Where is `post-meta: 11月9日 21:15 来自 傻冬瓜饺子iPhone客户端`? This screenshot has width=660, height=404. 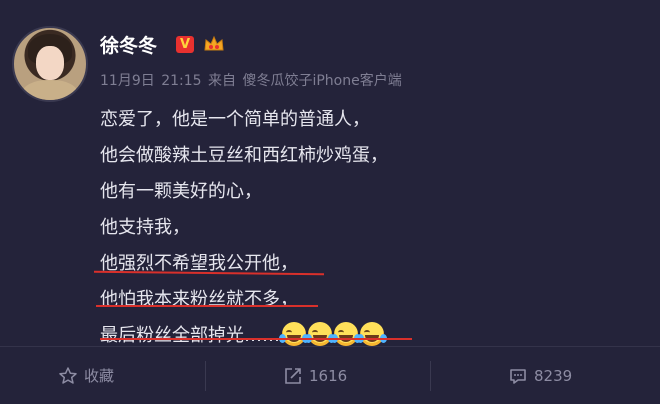
post-meta: 11月9日 21:15 来自 傻冬瓜饺子iPhone客户端 is located at coordinates (252, 80).